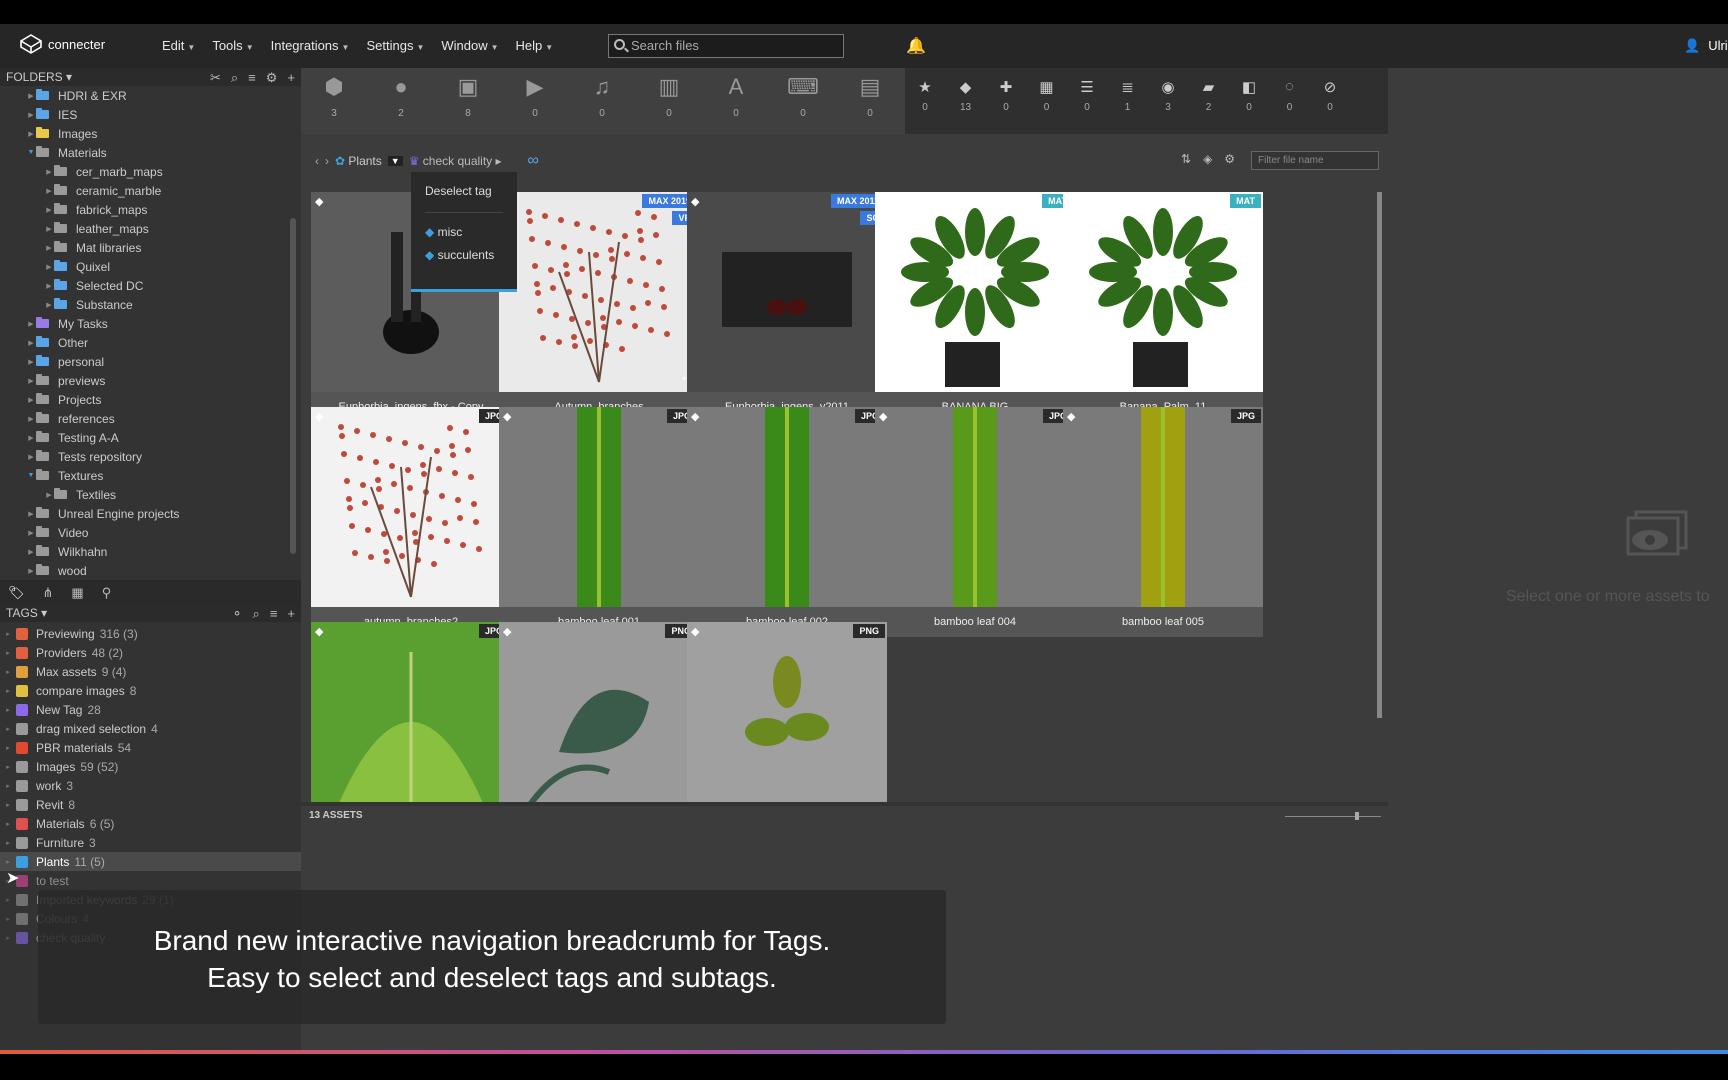  Describe the element at coordinates (107, 592) in the screenshot. I see `network-tab-icon: ⚲` at that location.